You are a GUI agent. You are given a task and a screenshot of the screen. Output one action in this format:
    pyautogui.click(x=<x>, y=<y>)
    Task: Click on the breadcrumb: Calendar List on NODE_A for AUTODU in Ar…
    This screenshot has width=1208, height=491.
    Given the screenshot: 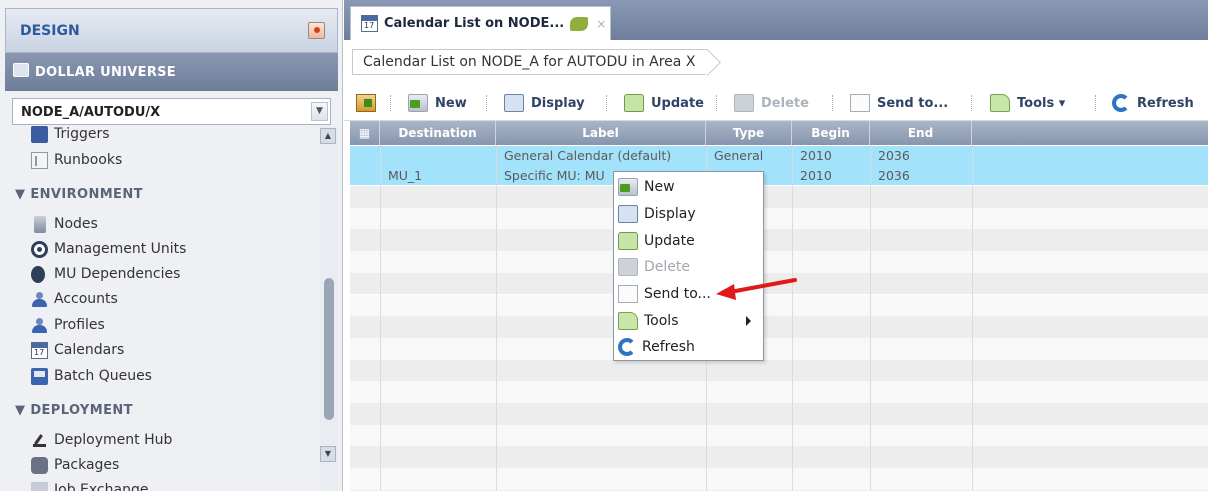 What is the action you would take?
    pyautogui.click(x=530, y=62)
    